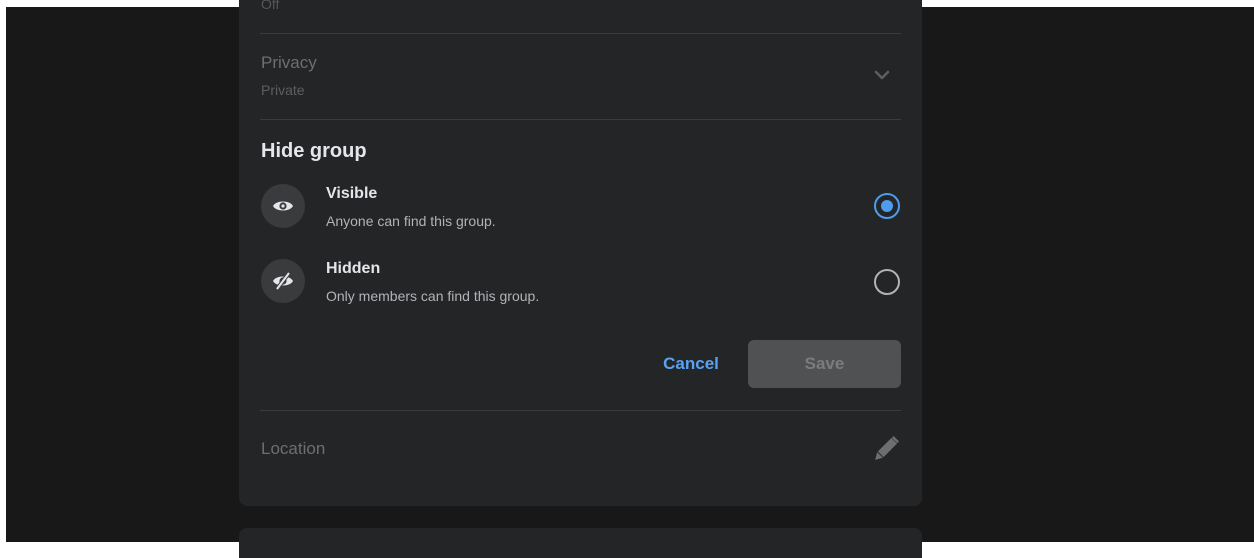 This screenshot has width=1254, height=558. Describe the element at coordinates (270, 6) in the screenshot. I see `previous-setting-value: Off` at that location.